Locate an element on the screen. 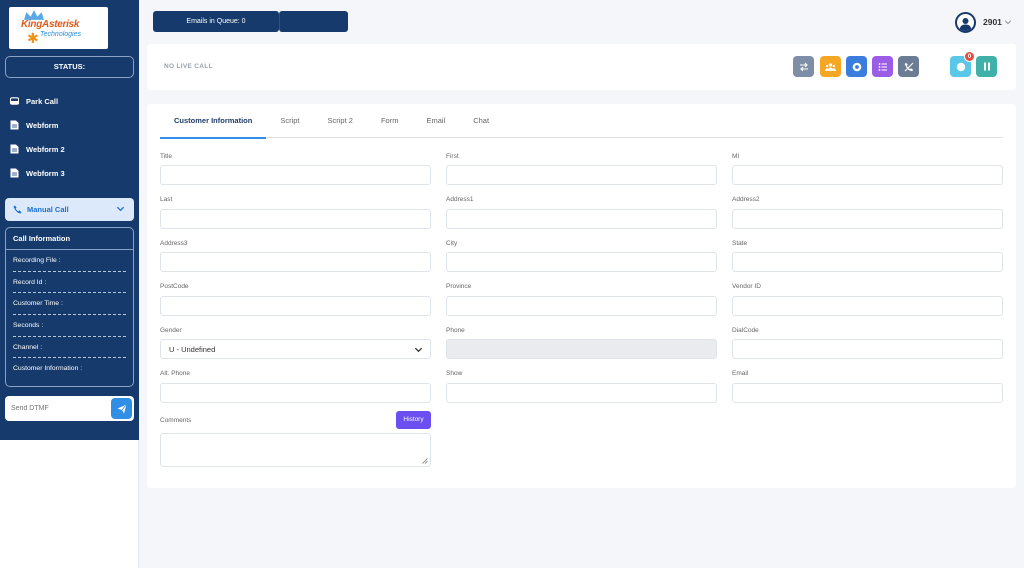  company-logo: KingAsterisk ✱ Technologies is located at coordinates (58, 28).